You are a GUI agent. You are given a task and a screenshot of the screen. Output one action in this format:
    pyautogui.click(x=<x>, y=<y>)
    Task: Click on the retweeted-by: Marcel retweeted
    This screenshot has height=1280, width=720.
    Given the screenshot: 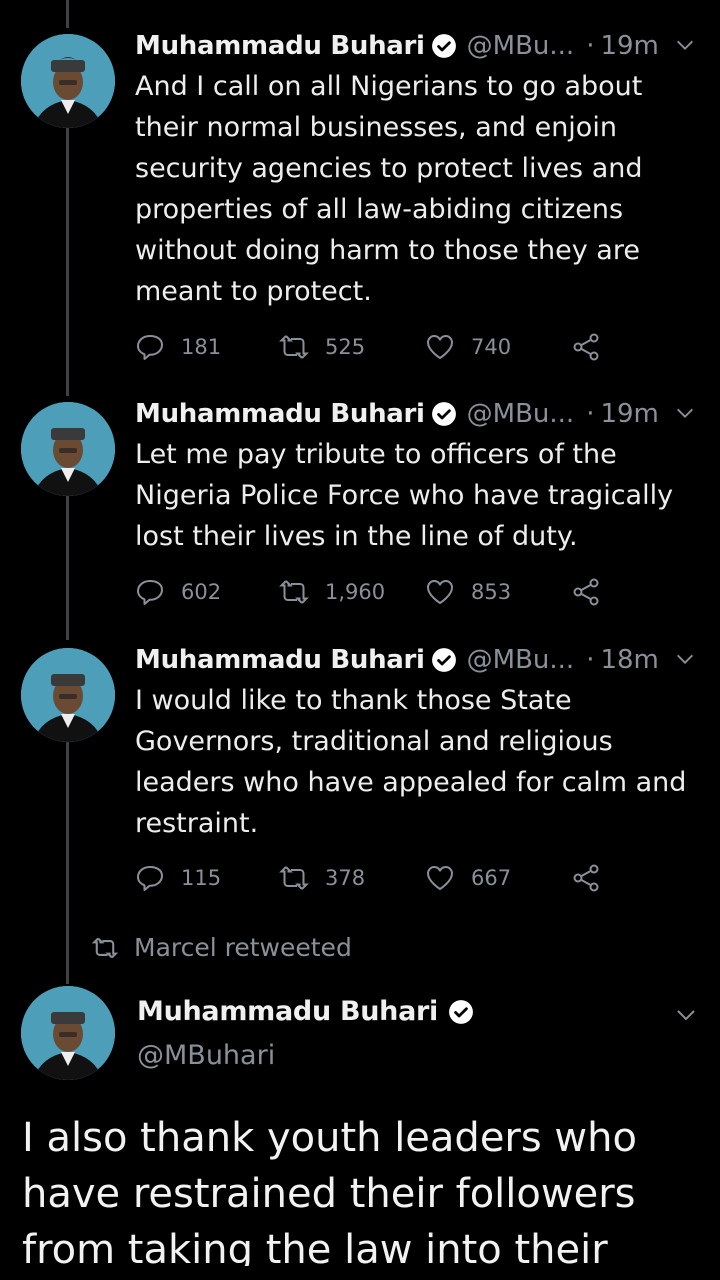 What is the action you would take?
    pyautogui.click(x=222, y=947)
    